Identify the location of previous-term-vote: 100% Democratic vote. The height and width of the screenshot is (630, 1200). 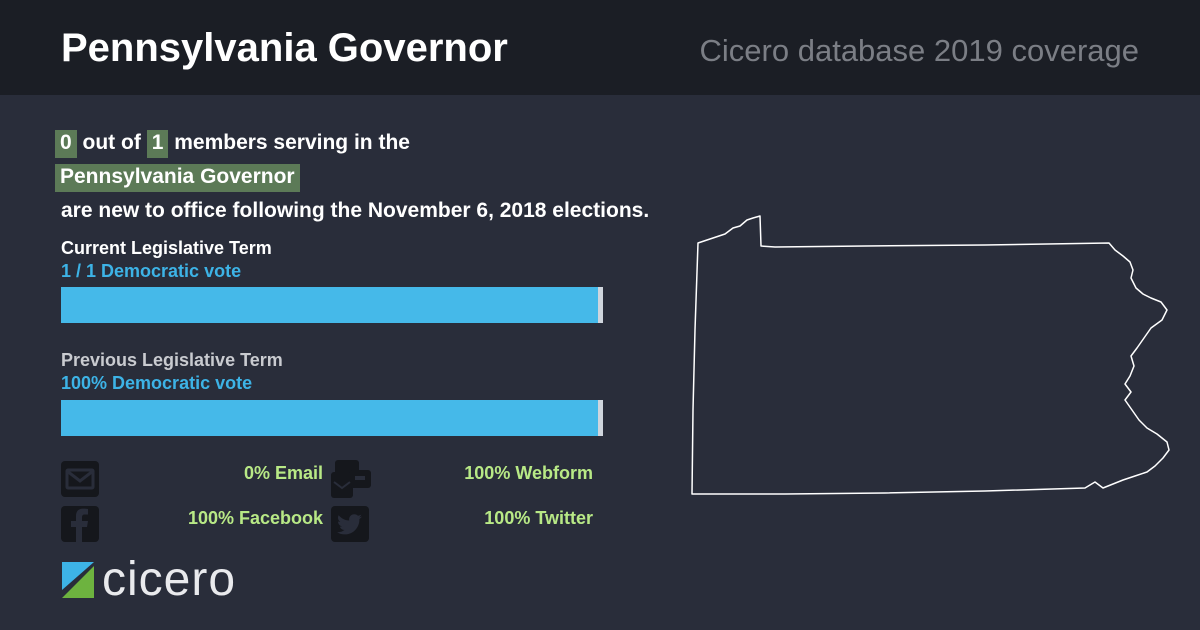
(157, 383).